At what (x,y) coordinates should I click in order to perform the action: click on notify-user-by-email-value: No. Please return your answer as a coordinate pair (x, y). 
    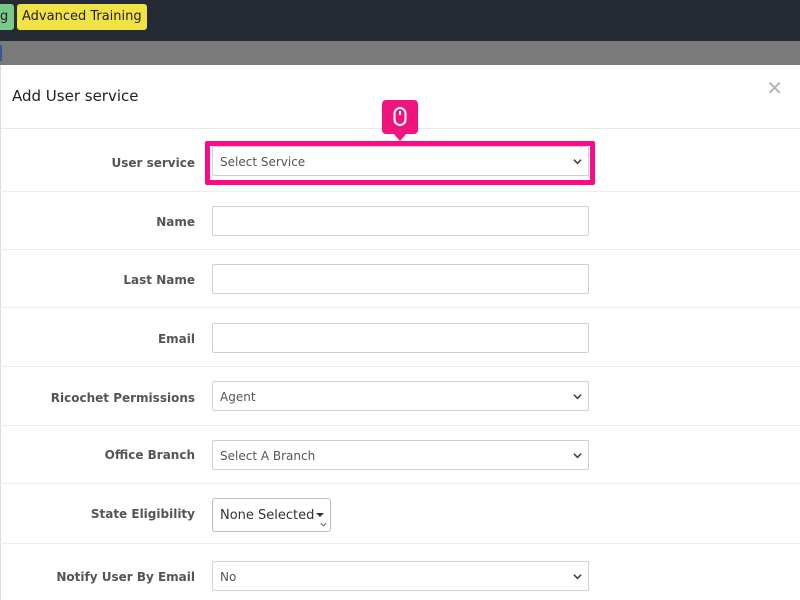
    Looking at the image, I should click on (228, 577).